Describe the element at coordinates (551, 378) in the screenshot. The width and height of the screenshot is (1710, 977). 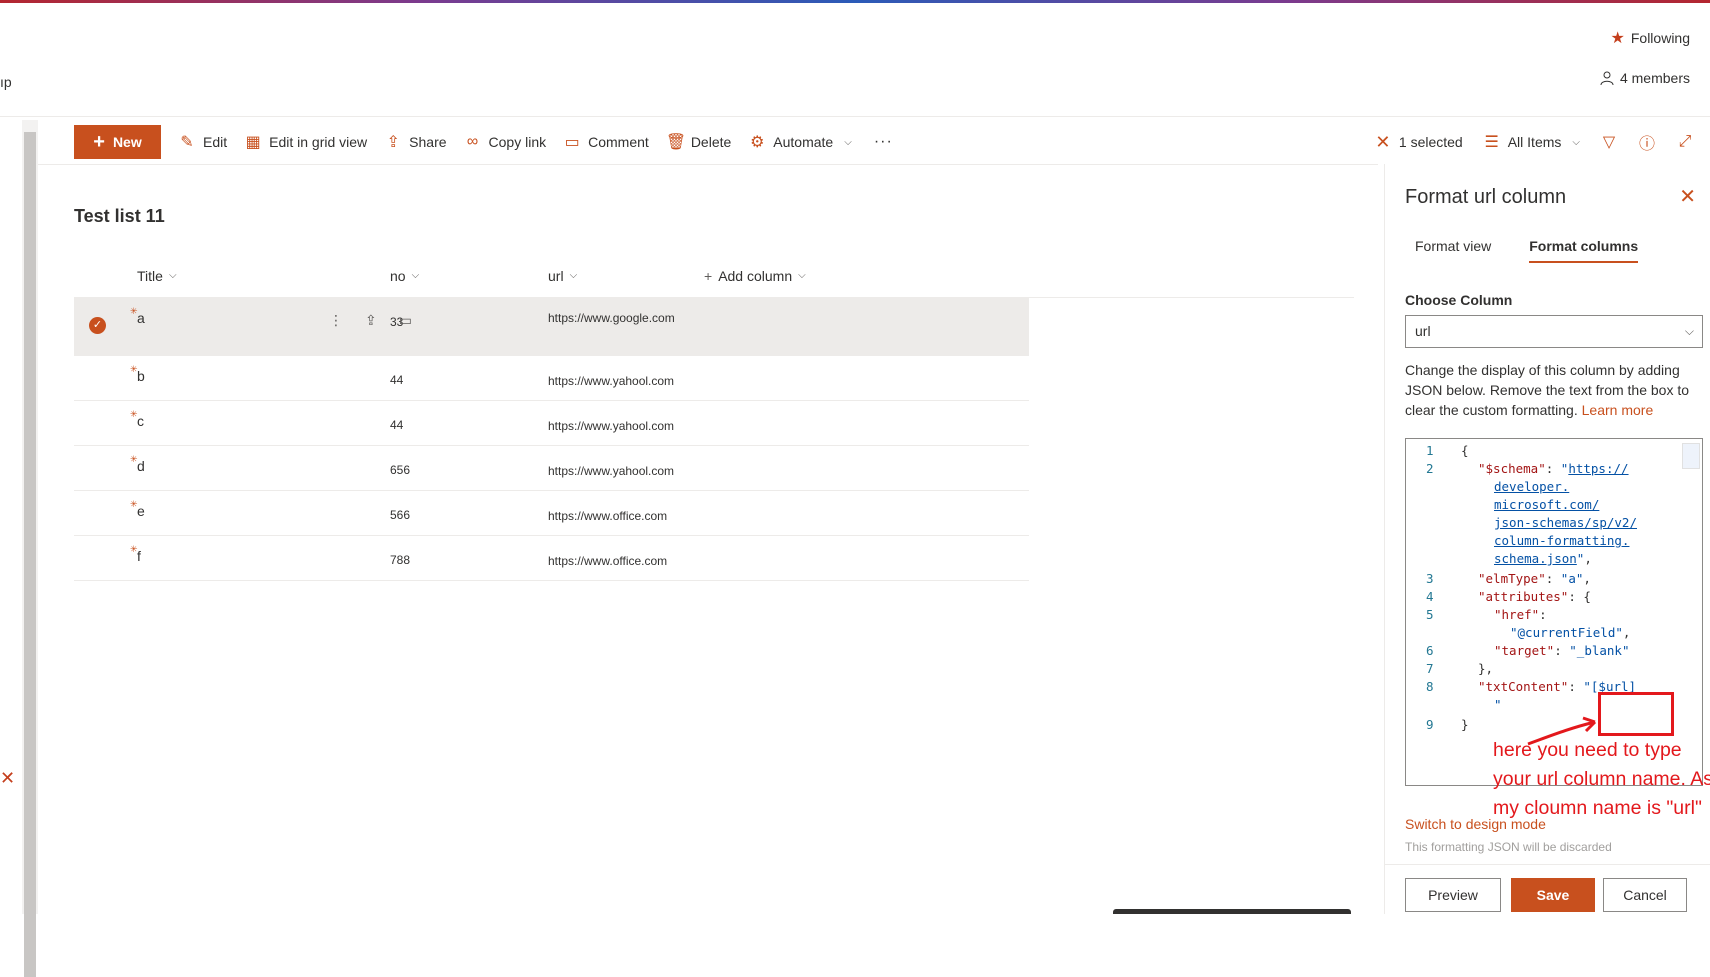
I see `table-row: ✳ b 44 https://www.yahool.com` at that location.